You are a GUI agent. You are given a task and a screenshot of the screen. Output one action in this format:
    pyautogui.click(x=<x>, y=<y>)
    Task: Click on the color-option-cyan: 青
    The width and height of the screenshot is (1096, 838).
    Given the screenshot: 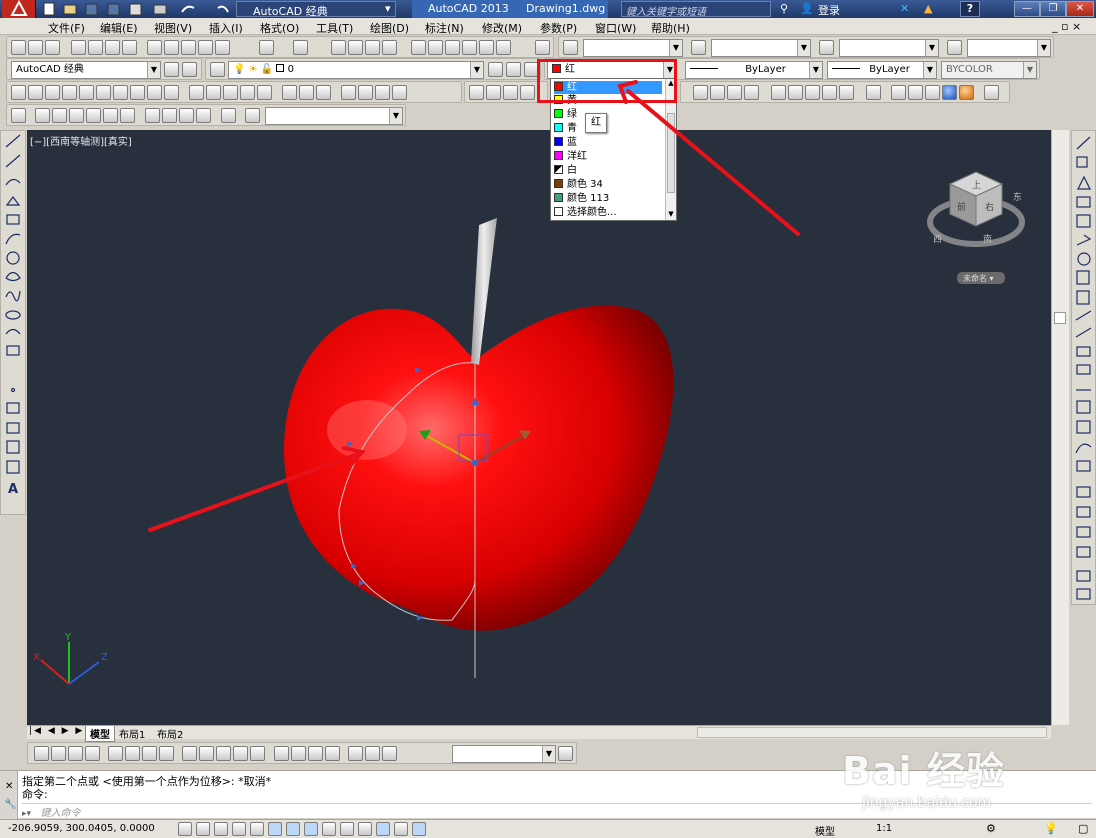 What is the action you would take?
    pyautogui.click(x=609, y=128)
    